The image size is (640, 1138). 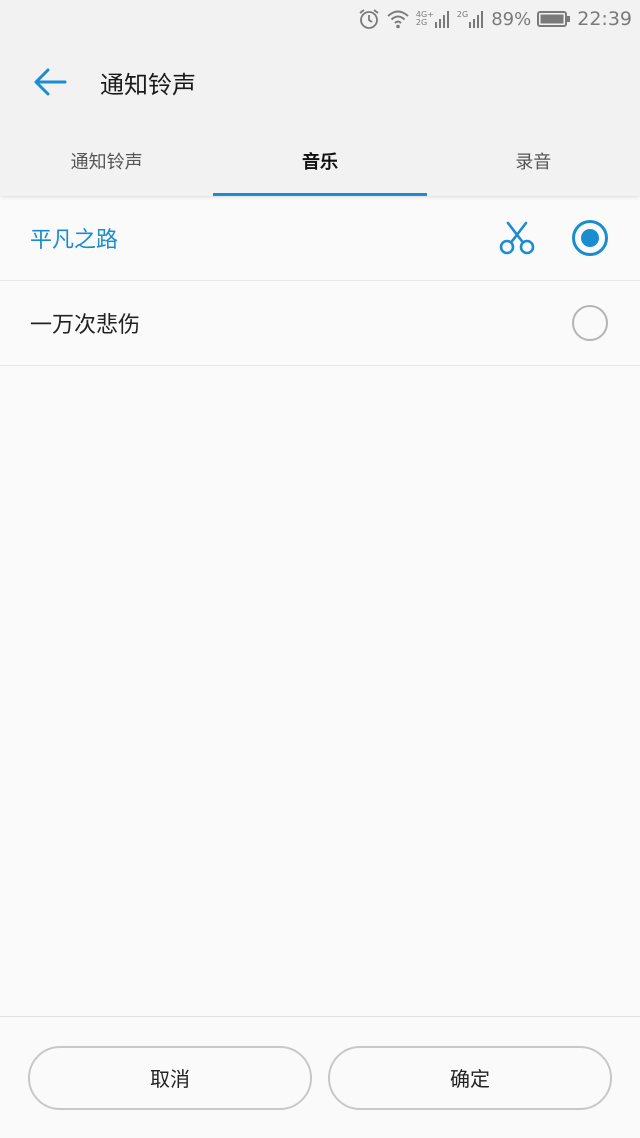 What do you see at coordinates (74, 240) in the screenshot?
I see `song-title: 平凡之路` at bounding box center [74, 240].